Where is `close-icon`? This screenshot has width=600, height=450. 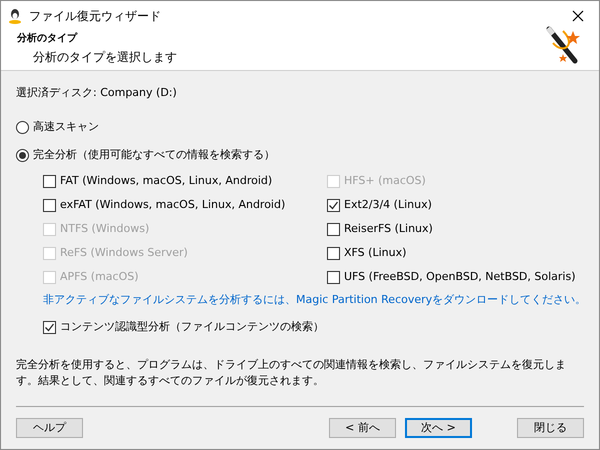
close-icon is located at coordinates (578, 16).